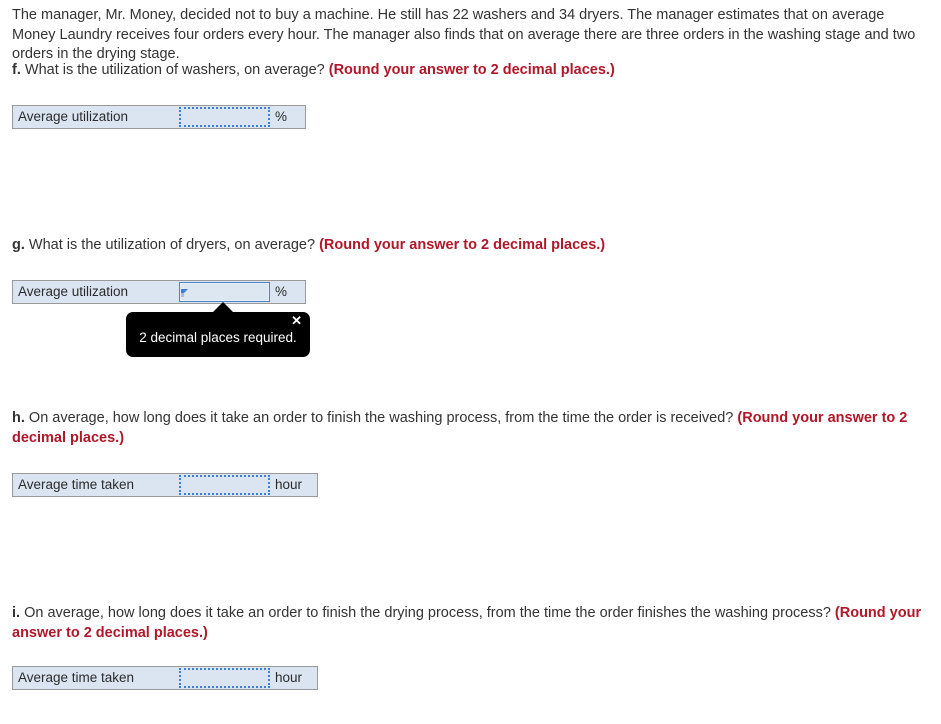 Image resolution: width=941 pixels, height=724 pixels. I want to click on answer-widget-h: Average time taken hour, so click(165, 485).